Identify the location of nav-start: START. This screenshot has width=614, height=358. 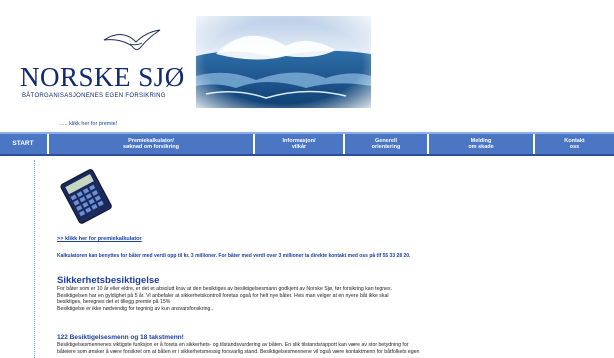
(23, 144).